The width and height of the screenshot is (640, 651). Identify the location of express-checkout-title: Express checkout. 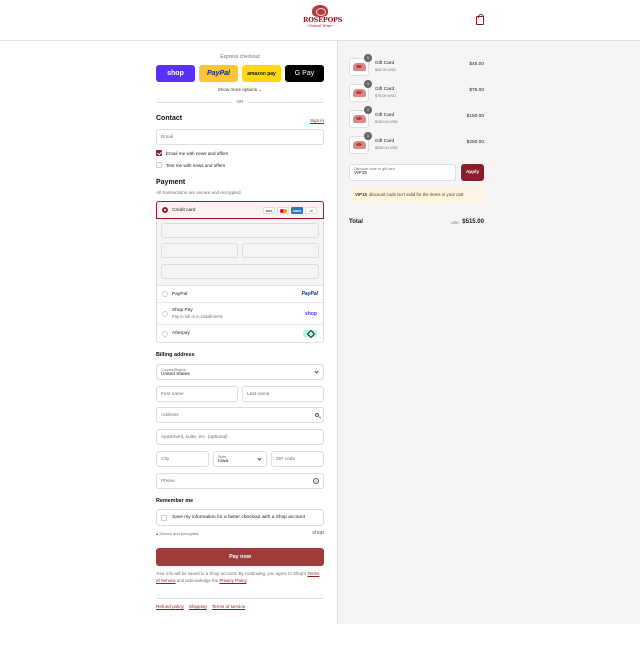
(240, 57).